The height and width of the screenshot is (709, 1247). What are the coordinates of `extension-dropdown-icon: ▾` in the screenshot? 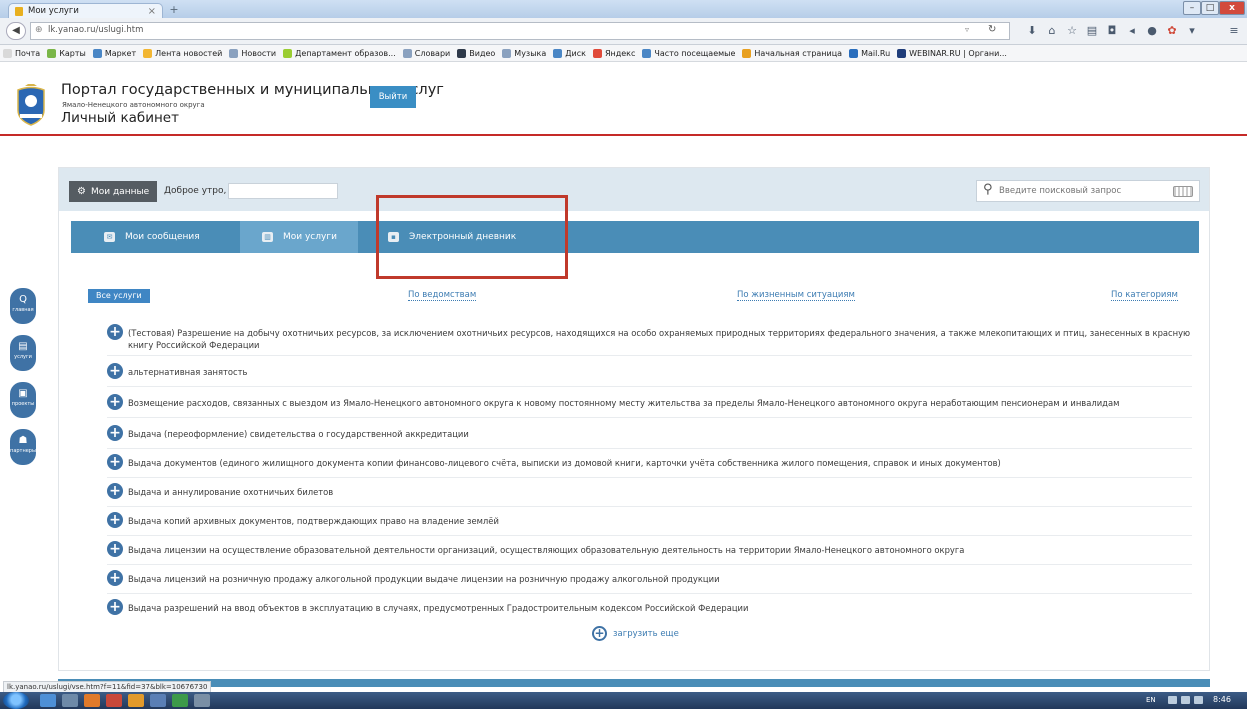 It's located at (1192, 31).